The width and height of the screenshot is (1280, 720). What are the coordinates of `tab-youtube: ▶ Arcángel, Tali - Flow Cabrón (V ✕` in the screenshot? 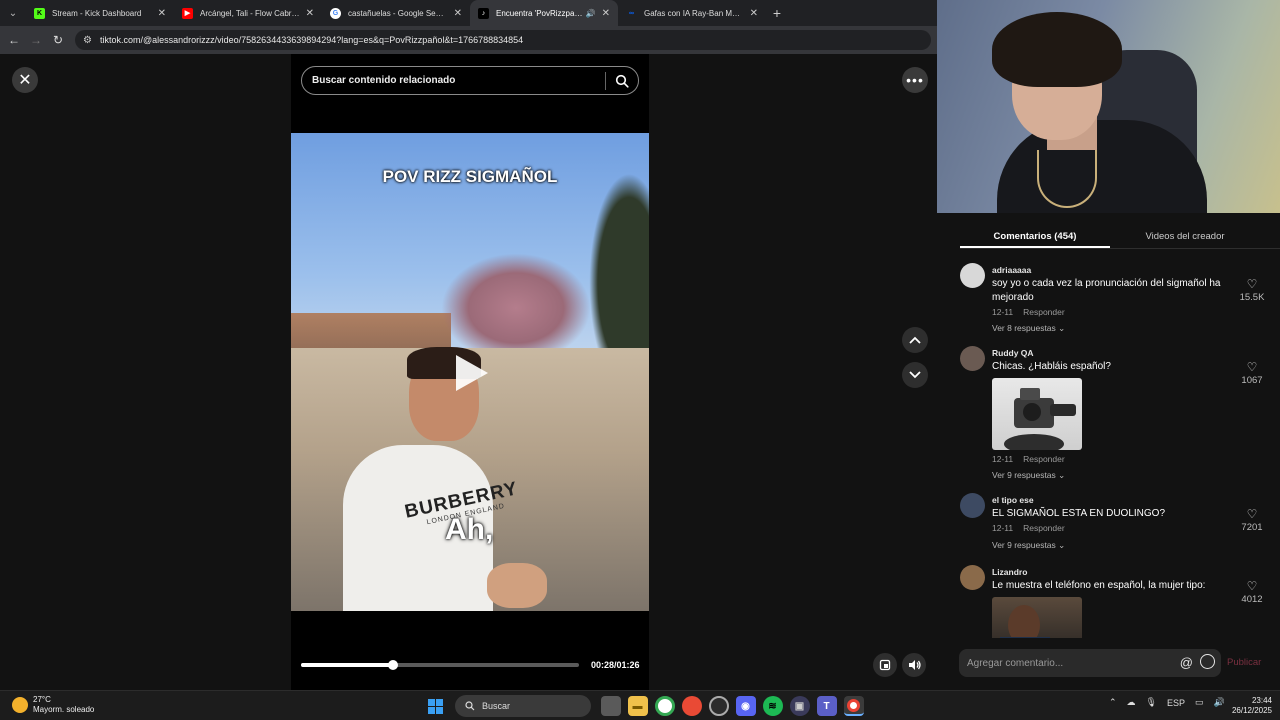 It's located at (248, 13).